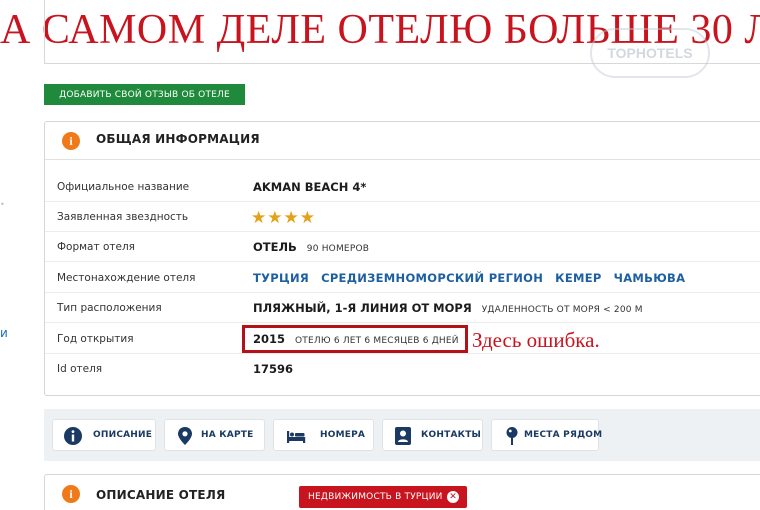  What do you see at coordinates (375, 497) in the screenshot?
I see `promo-label: НЕДВИЖИМОСТЬ В ТУРЦИИ` at bounding box center [375, 497].